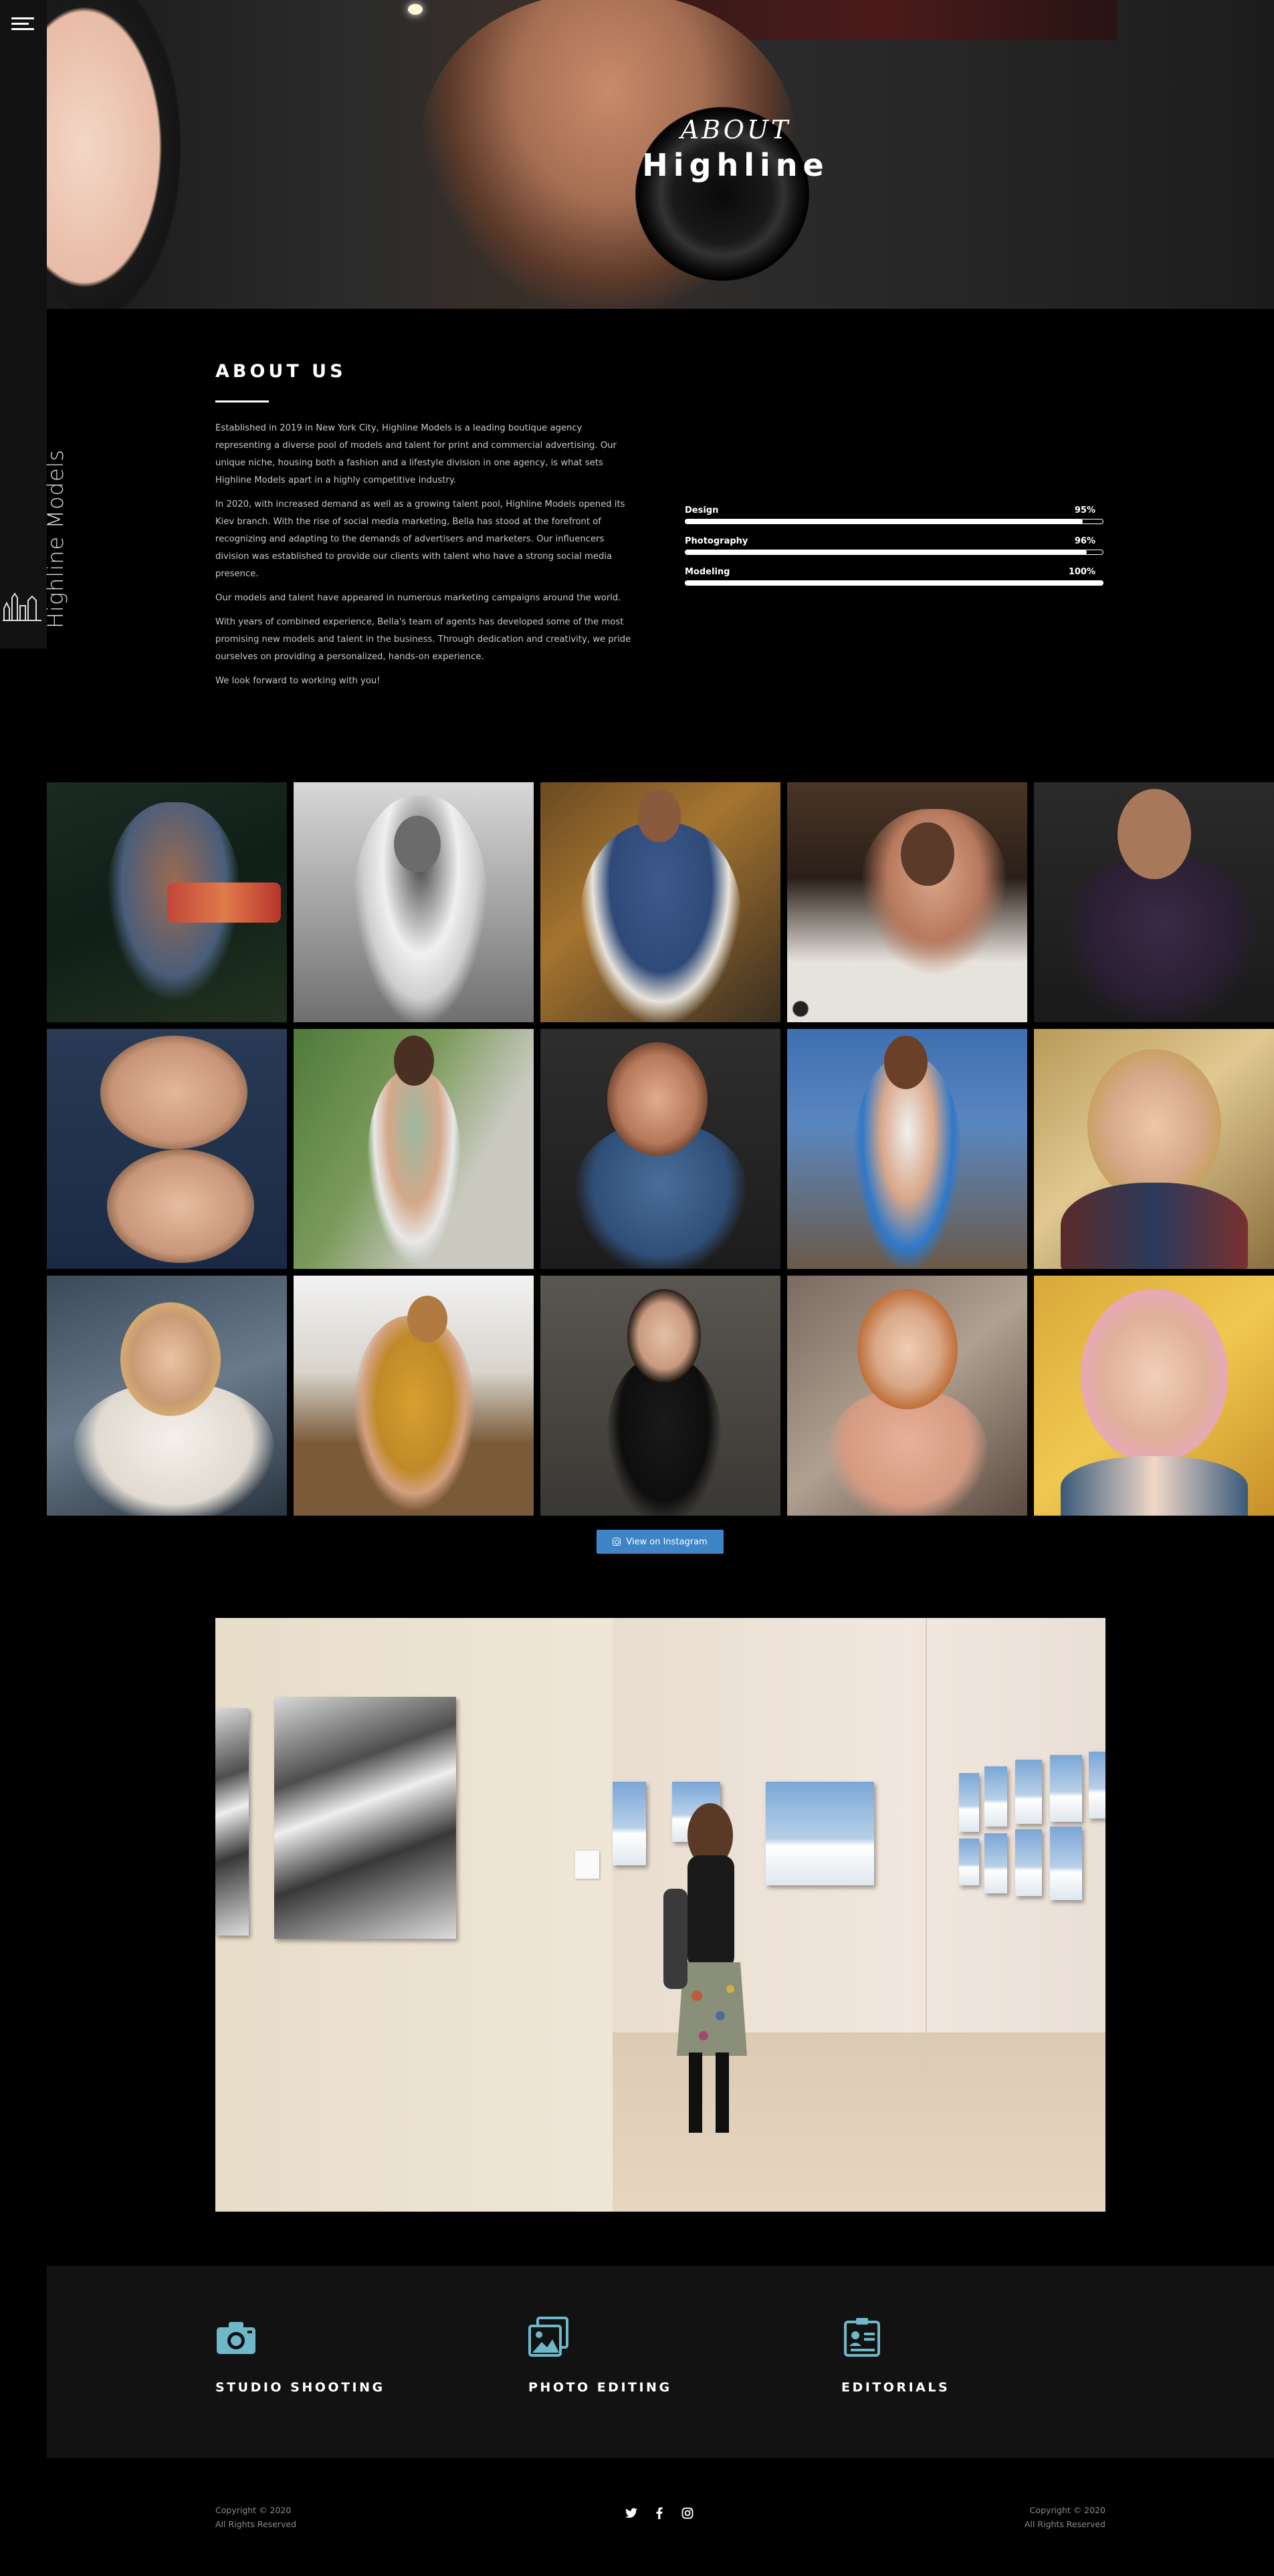  What do you see at coordinates (975, 2356) in the screenshot?
I see `service-editorials: EDITORIALS` at bounding box center [975, 2356].